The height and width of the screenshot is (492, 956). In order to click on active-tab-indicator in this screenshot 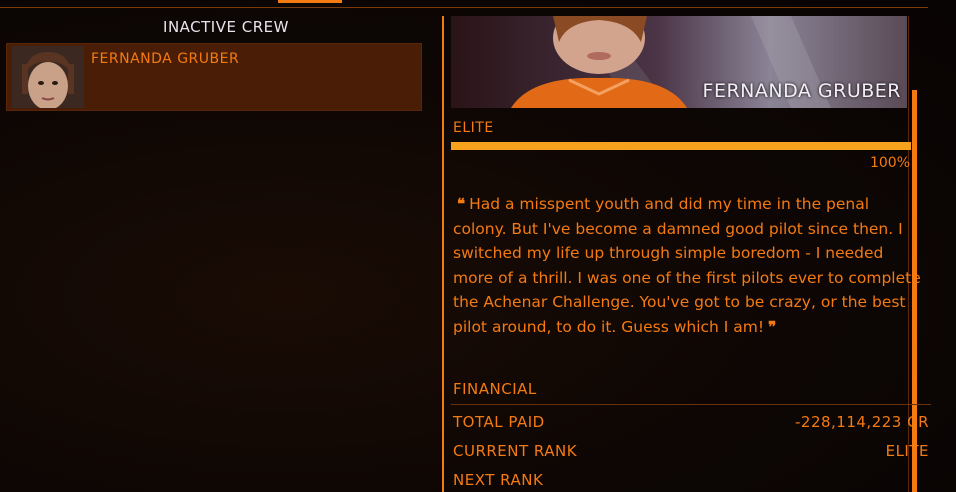, I will do `click(310, 1)`.